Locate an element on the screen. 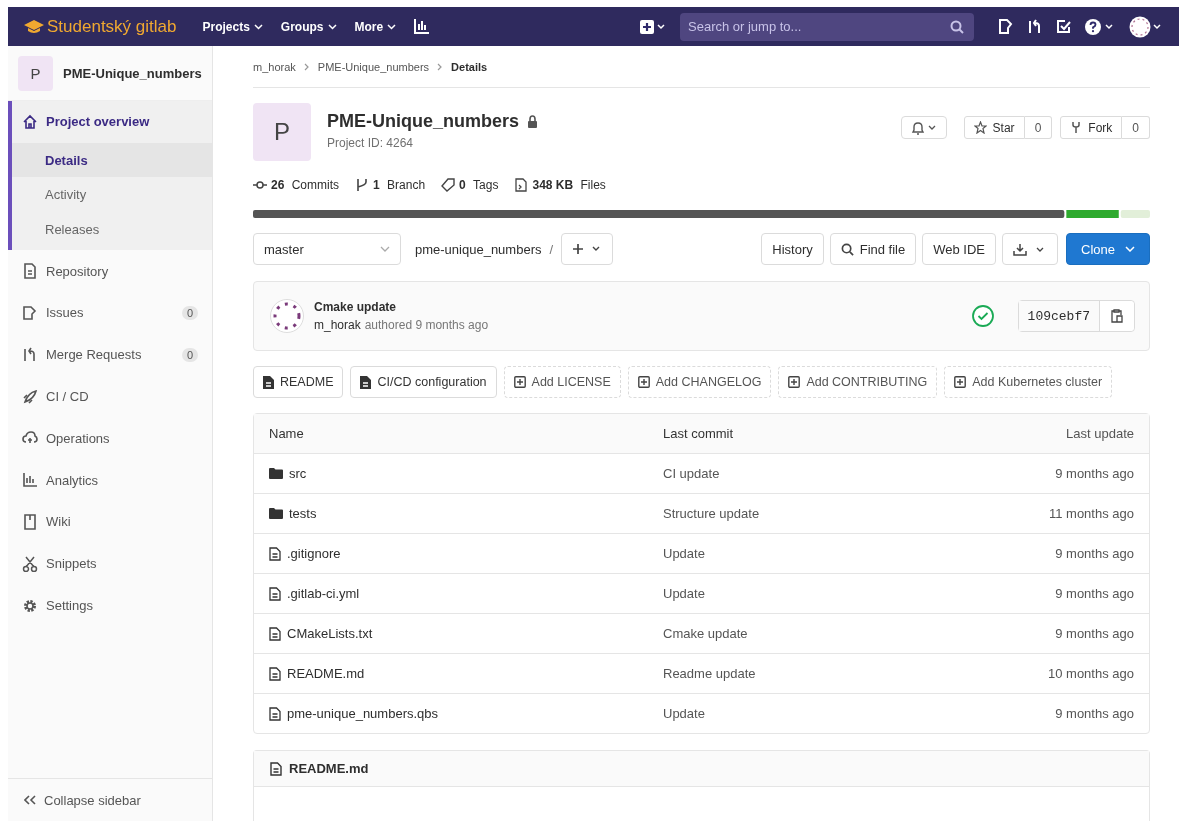 This screenshot has height=821, width=1179. breadcrumb-link: PME-Unique_numbers is located at coordinates (373, 66).